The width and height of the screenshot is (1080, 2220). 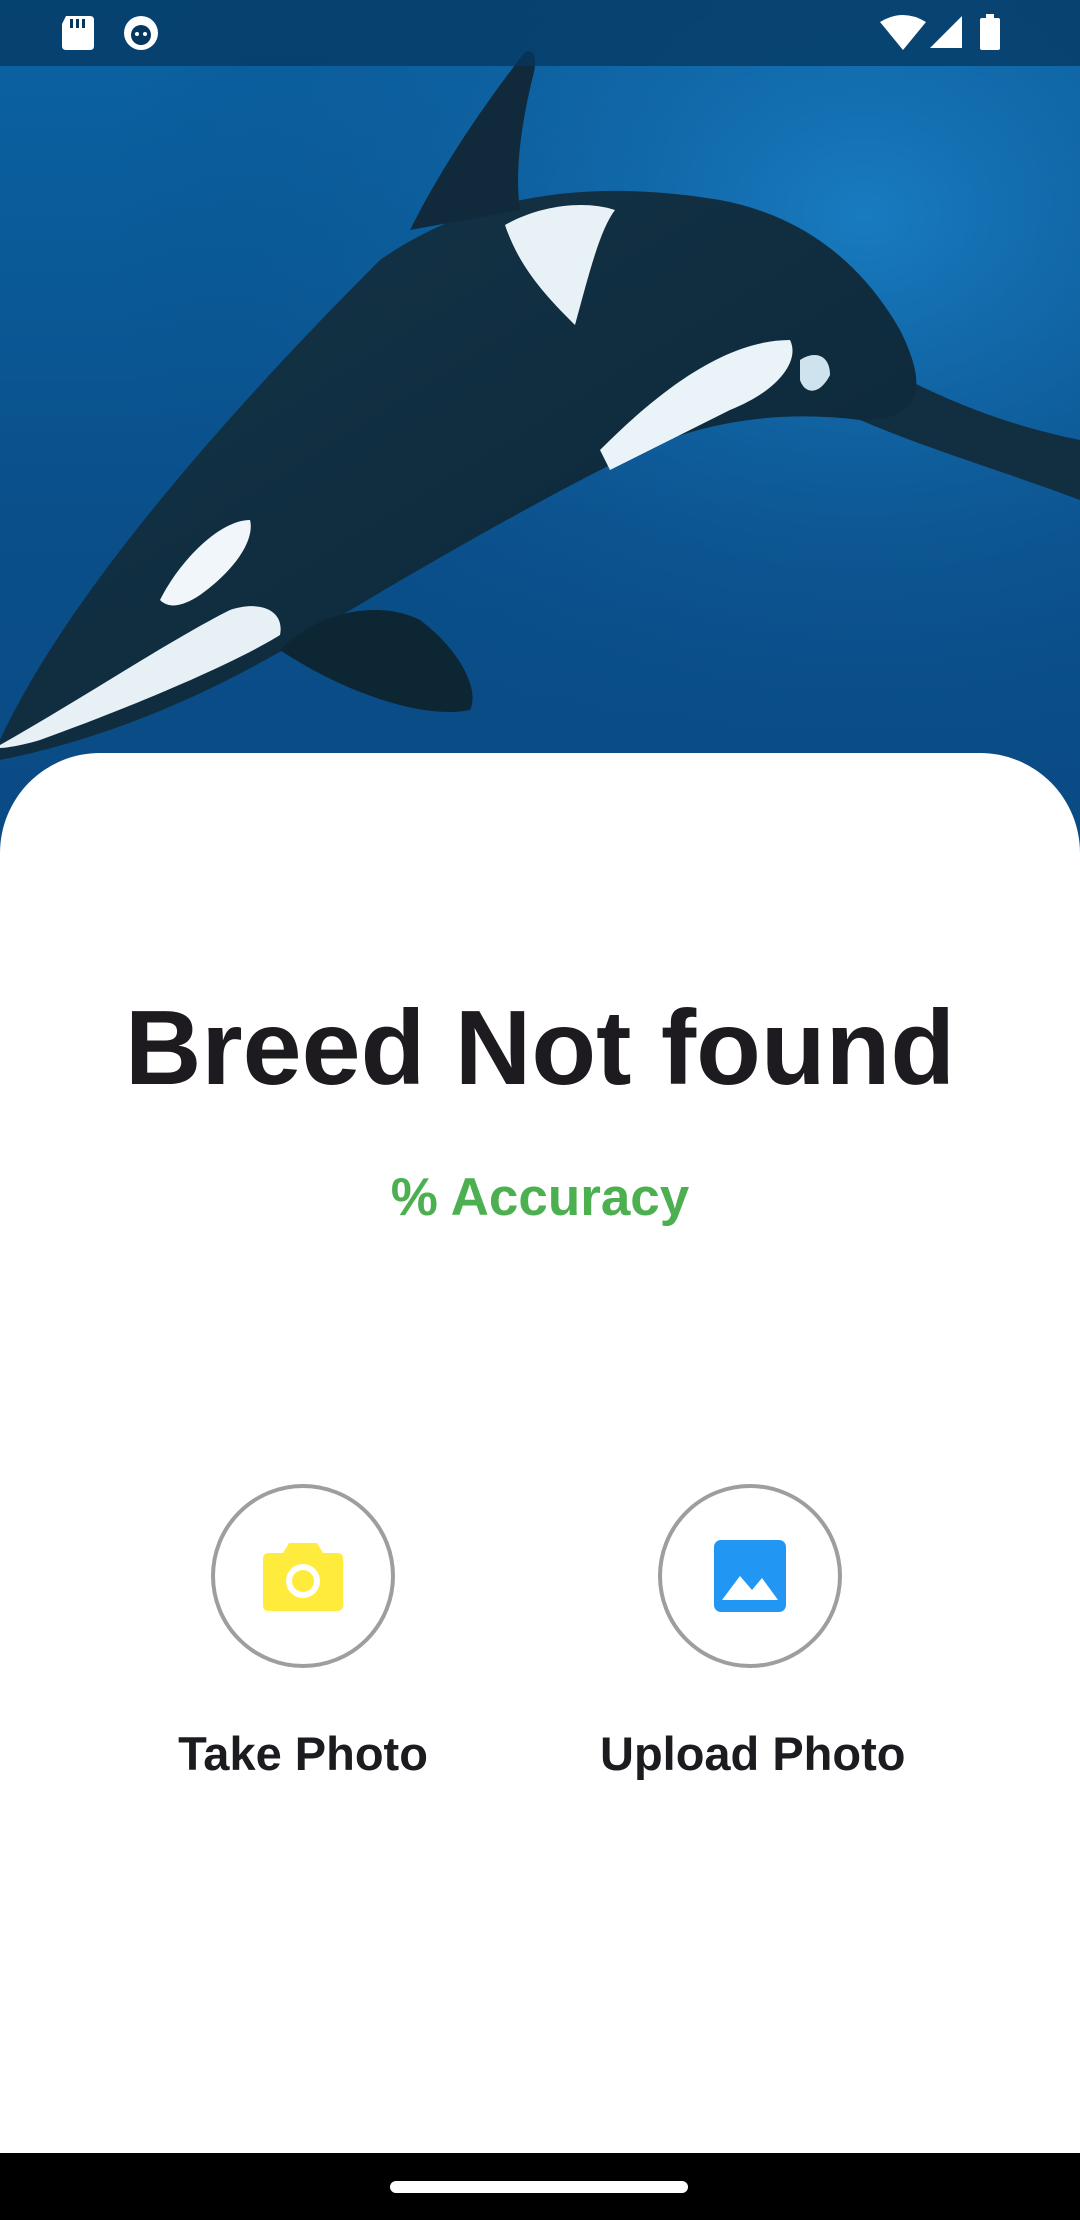 I want to click on upload-photo-action: Upload Photo, so click(x=753, y=1634).